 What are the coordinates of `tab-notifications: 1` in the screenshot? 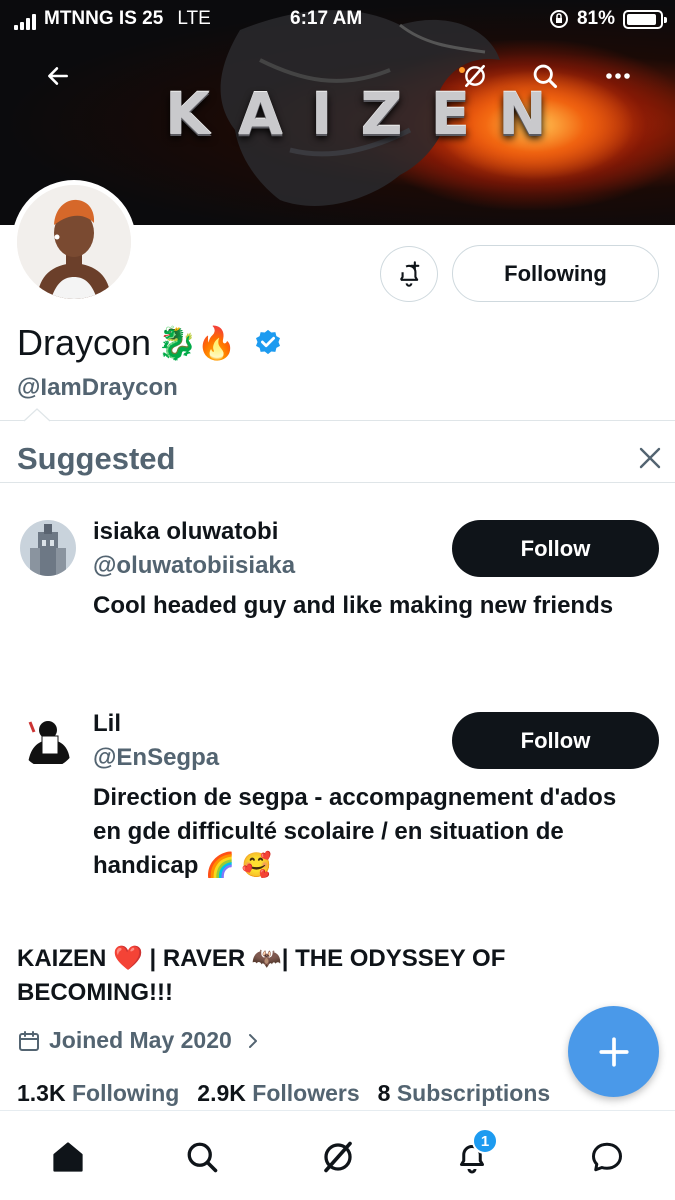 It's located at (474, 1153).